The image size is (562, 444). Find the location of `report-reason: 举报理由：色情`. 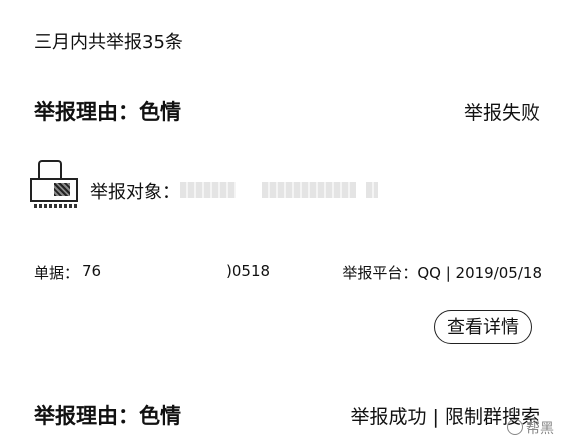

report-reason: 举报理由：色情 is located at coordinates (107, 416).